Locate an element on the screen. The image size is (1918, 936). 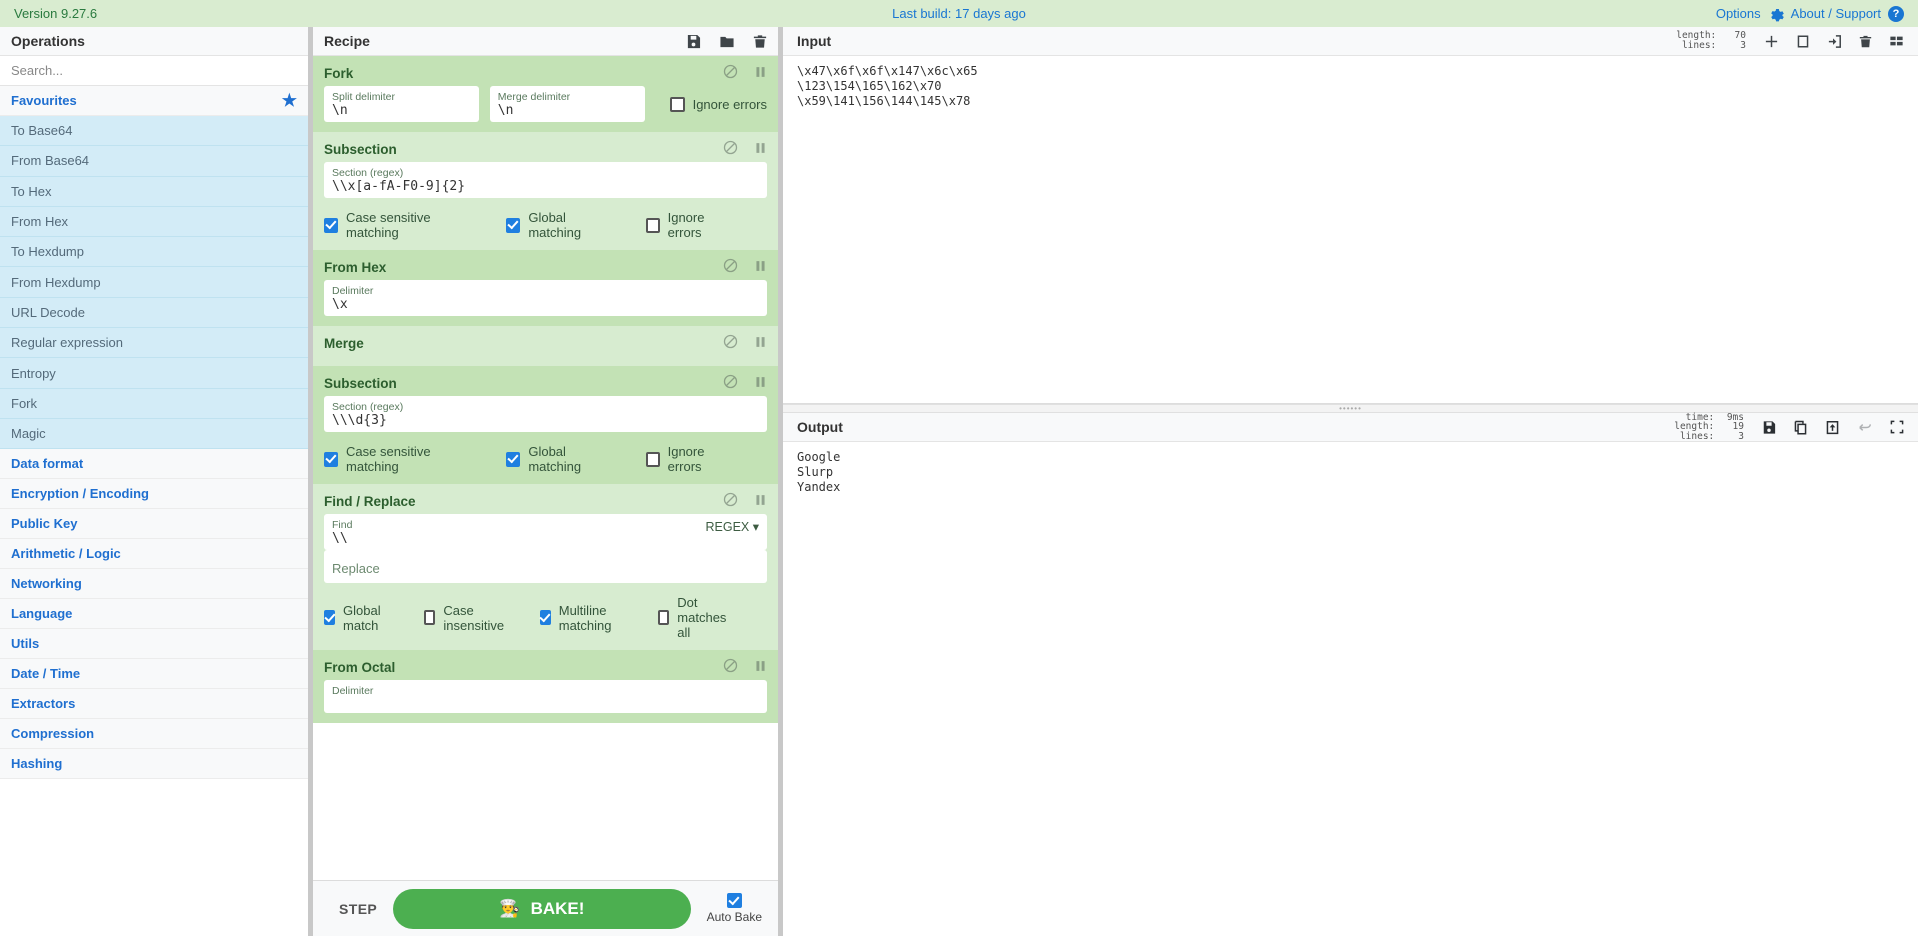
operation-item: Fork is located at coordinates (154, 403).